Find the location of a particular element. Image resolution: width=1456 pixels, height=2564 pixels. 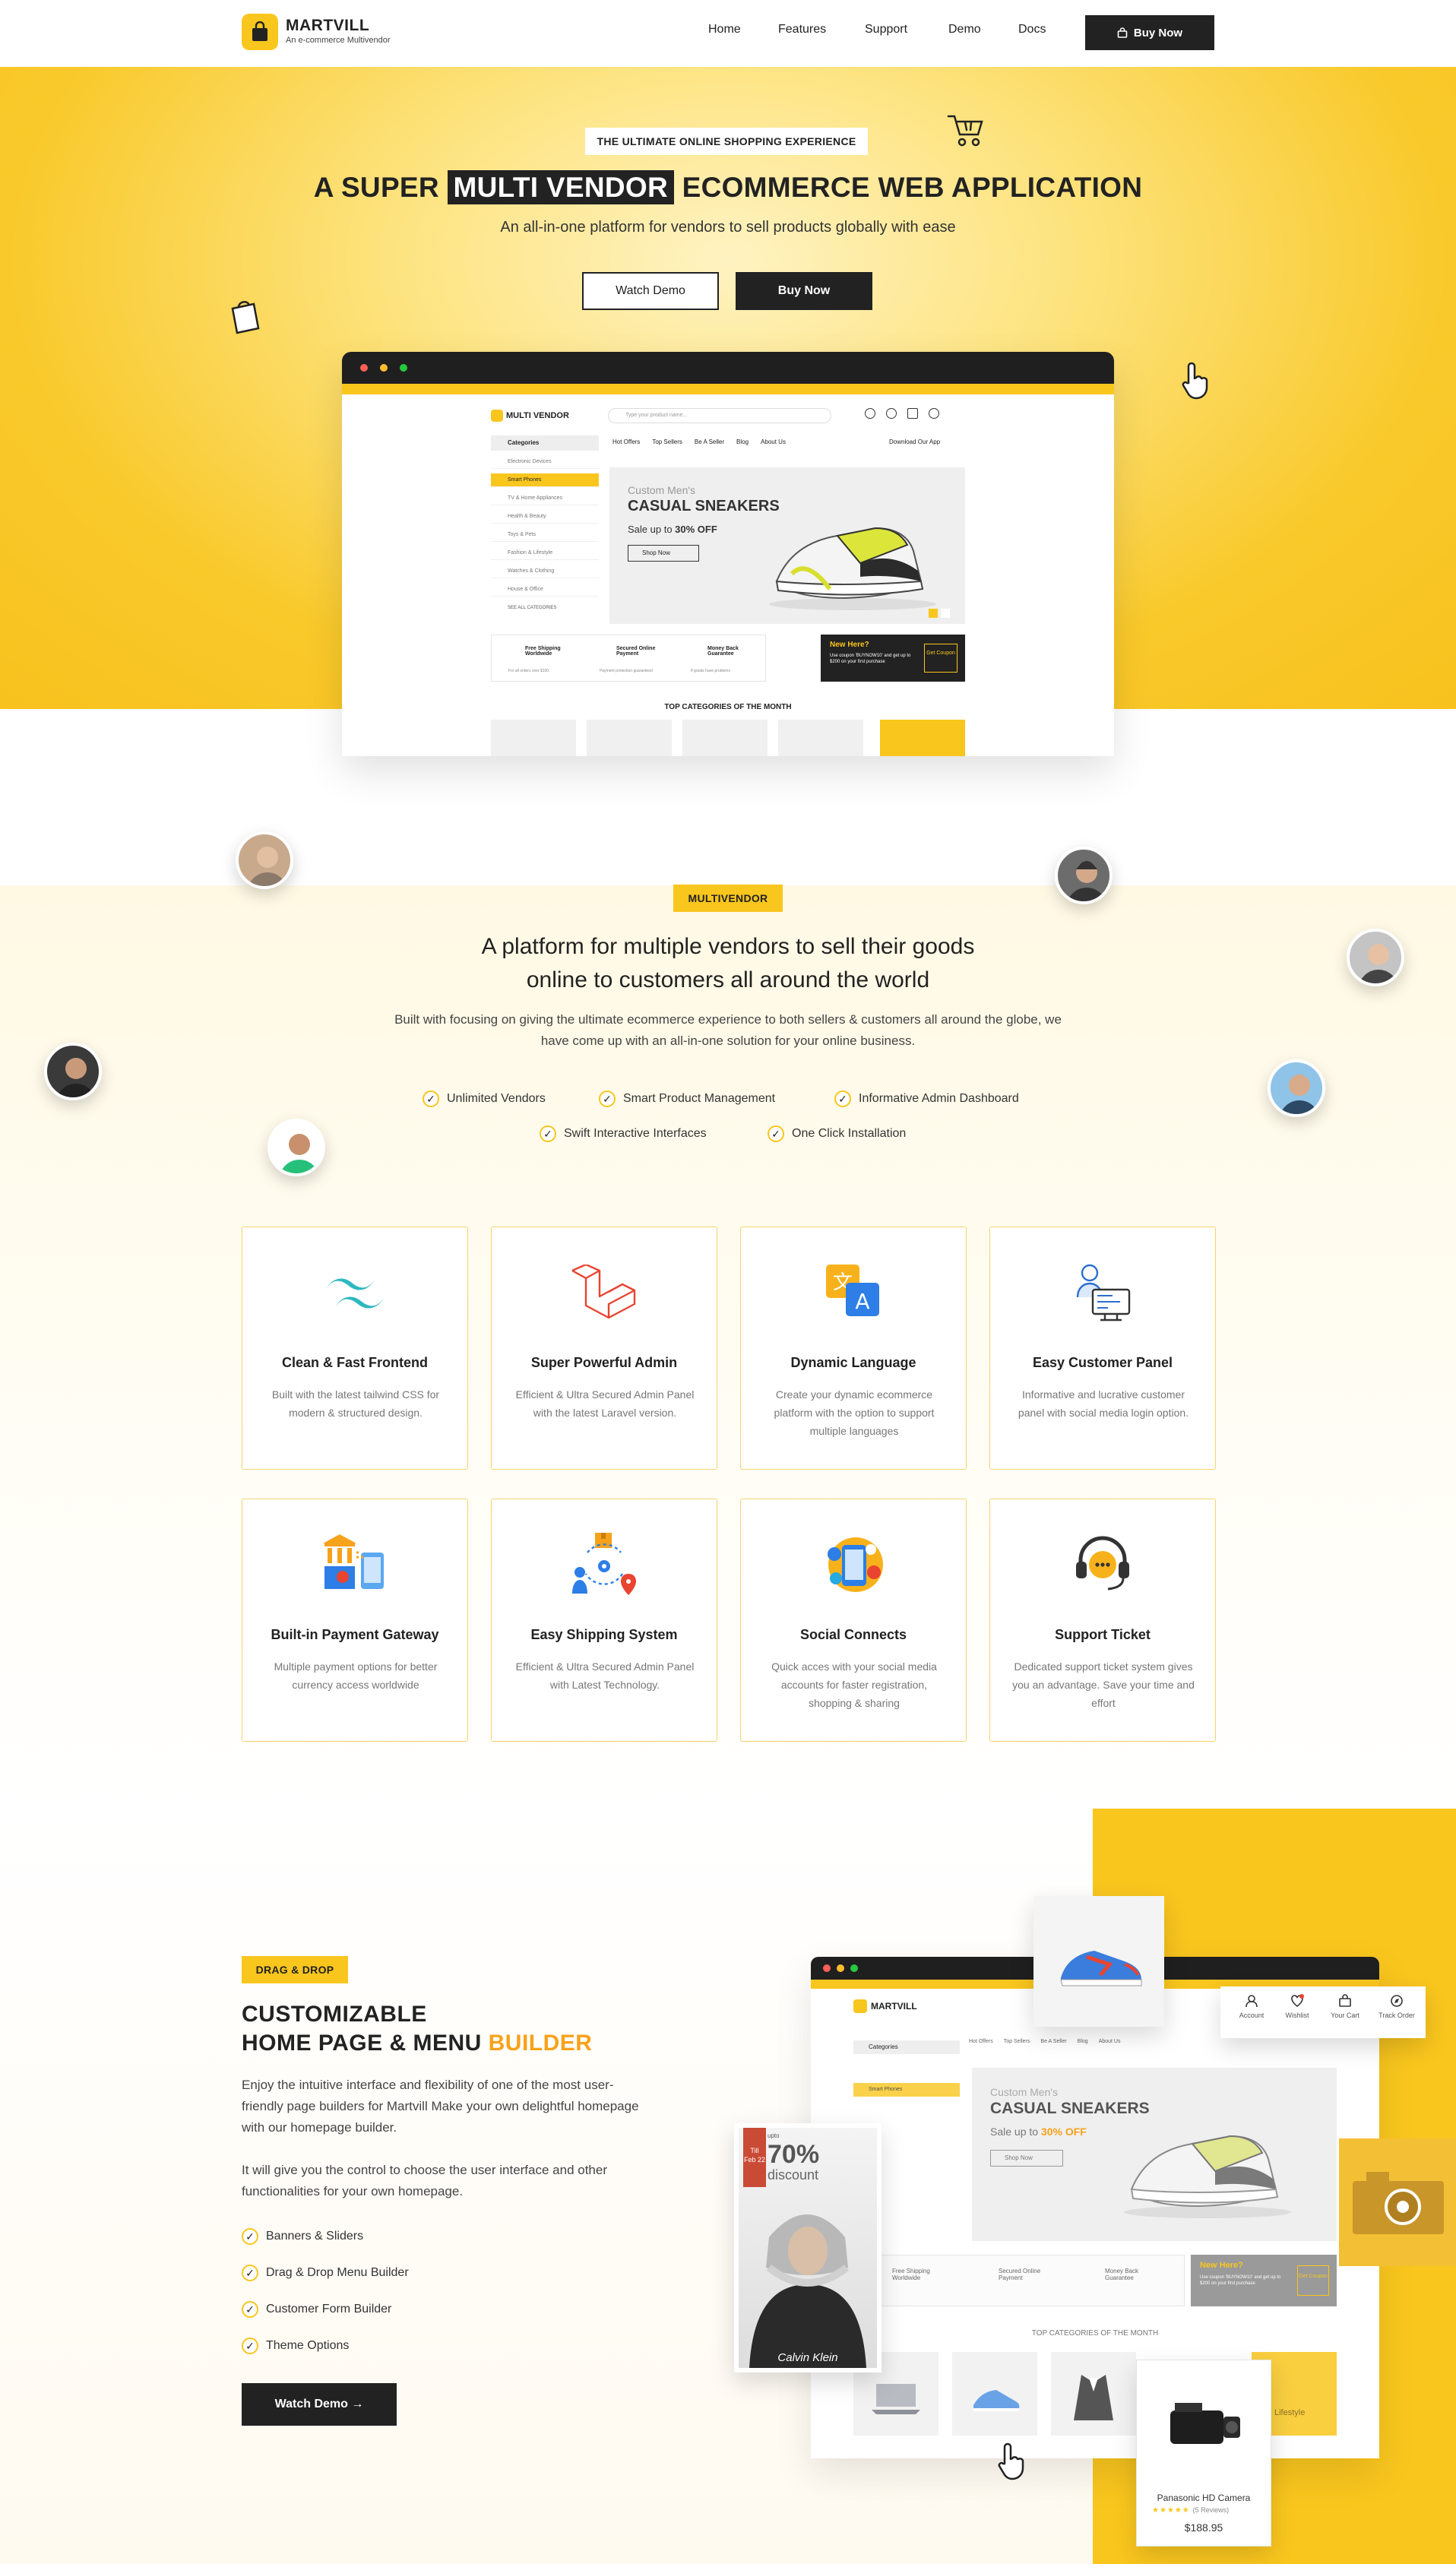

account-item: Account is located at coordinates (1252, 2007).